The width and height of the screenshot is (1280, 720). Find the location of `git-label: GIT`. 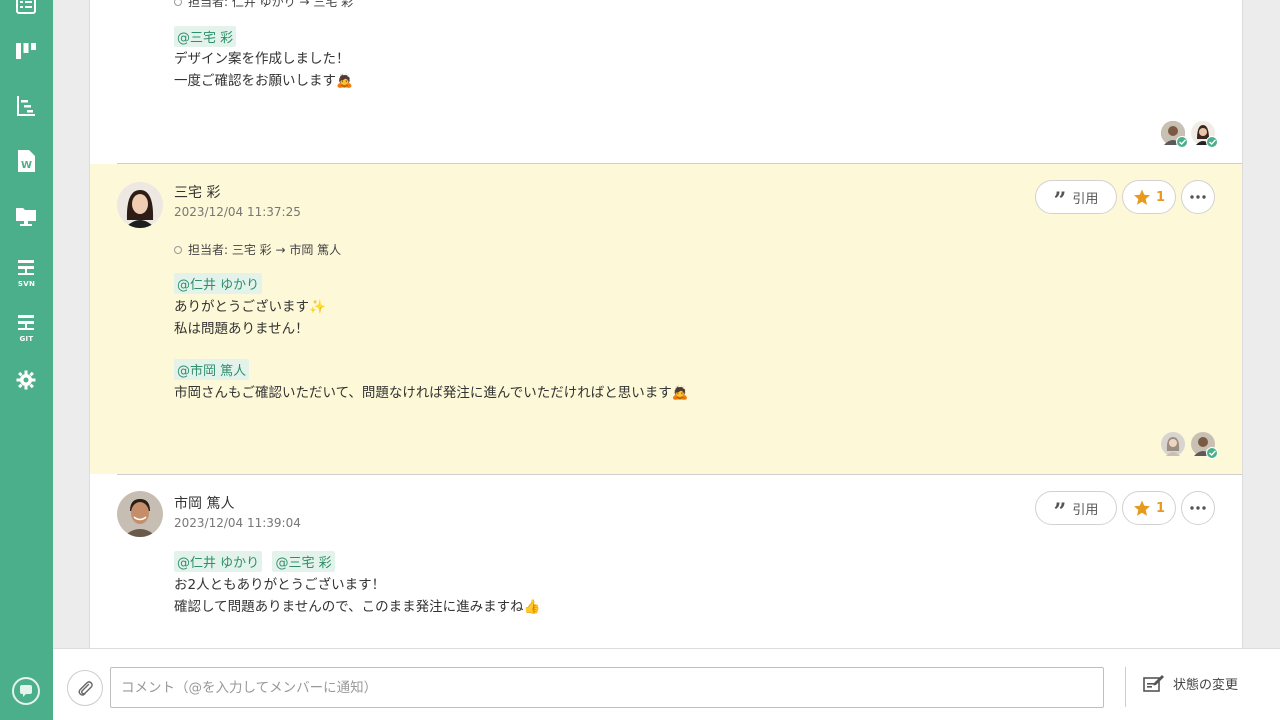

git-label: GIT is located at coordinates (26, 339).